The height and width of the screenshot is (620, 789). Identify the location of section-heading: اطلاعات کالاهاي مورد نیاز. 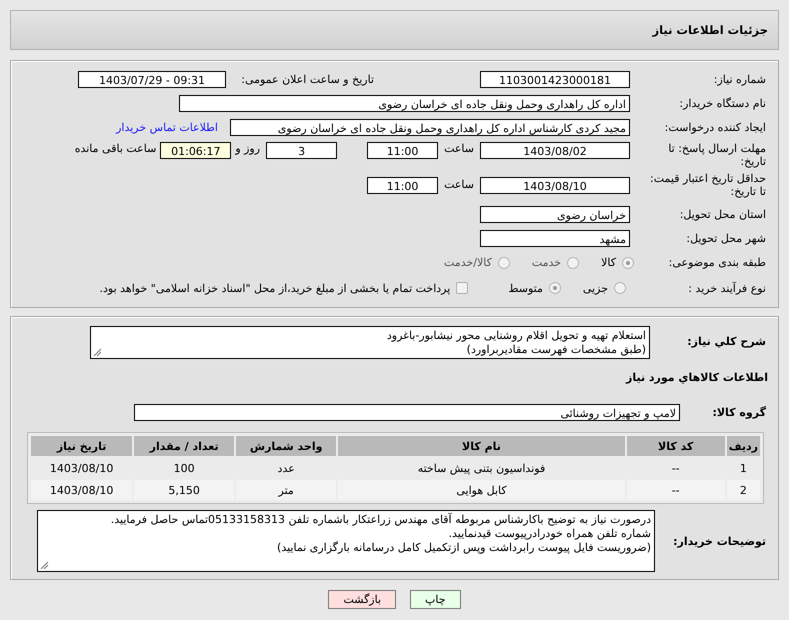
(697, 377).